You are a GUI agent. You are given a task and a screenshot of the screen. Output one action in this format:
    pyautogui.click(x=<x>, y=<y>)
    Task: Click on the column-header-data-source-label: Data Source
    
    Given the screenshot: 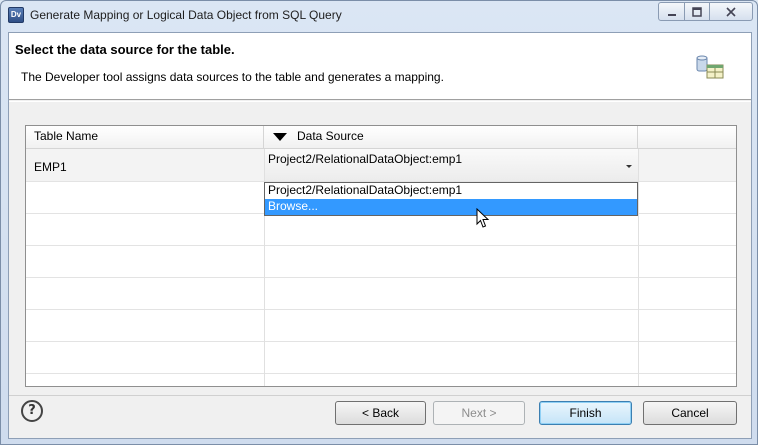 What is the action you would take?
    pyautogui.click(x=330, y=136)
    